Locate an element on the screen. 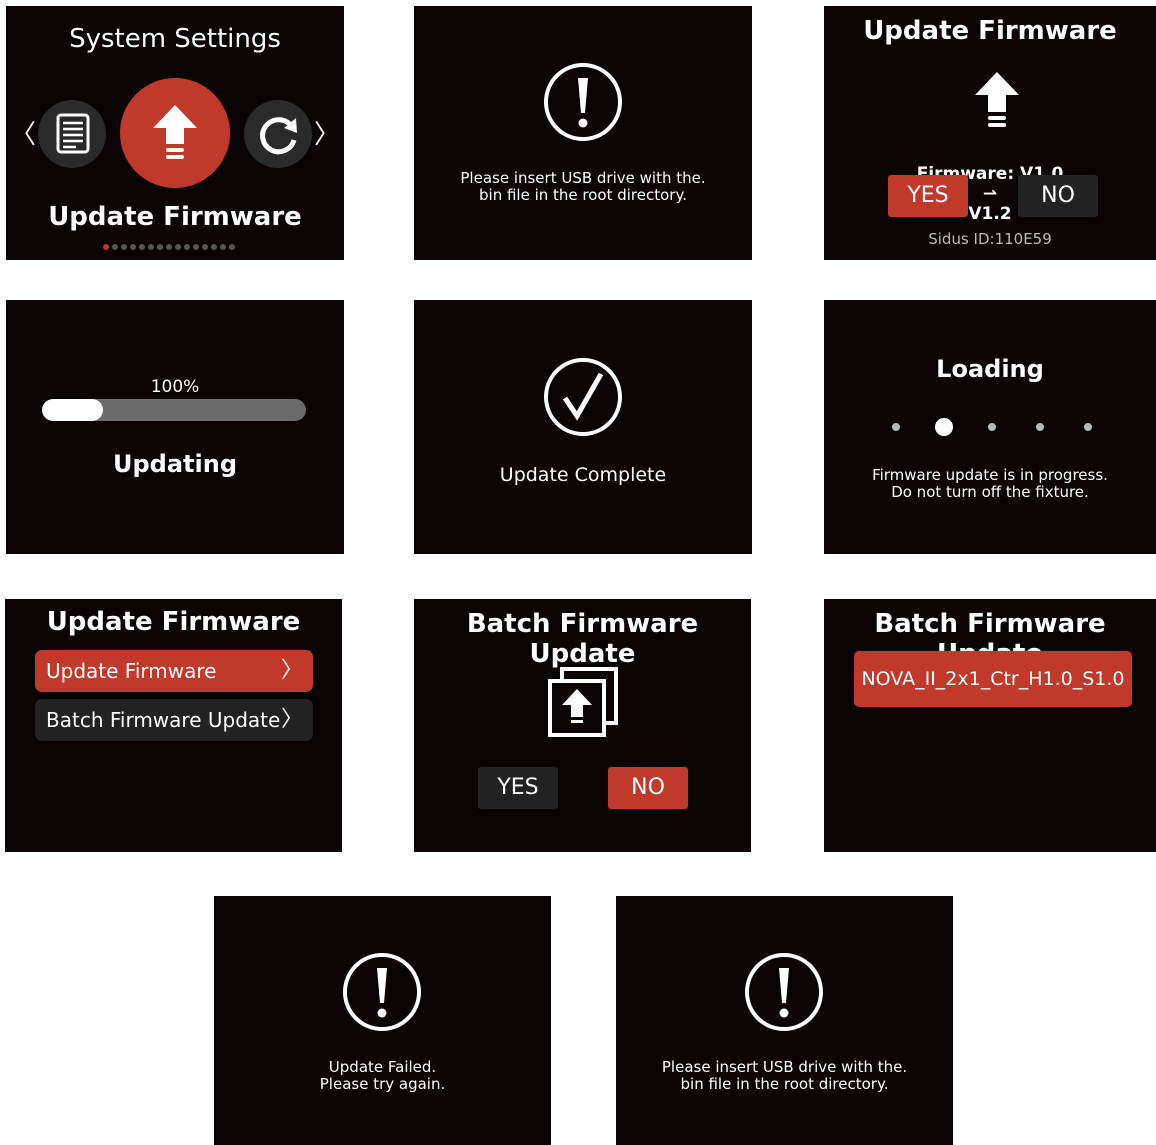 The height and width of the screenshot is (1145, 1156). refresh-icon is located at coordinates (278, 134).